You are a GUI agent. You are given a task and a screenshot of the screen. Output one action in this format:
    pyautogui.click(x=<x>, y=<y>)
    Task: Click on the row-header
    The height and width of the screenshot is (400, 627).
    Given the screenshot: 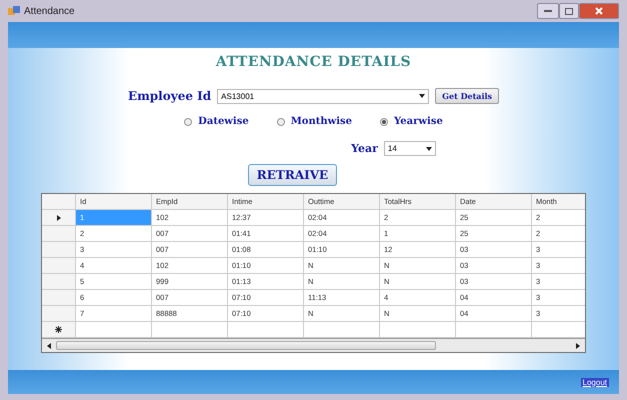 What is the action you would take?
    pyautogui.click(x=59, y=330)
    